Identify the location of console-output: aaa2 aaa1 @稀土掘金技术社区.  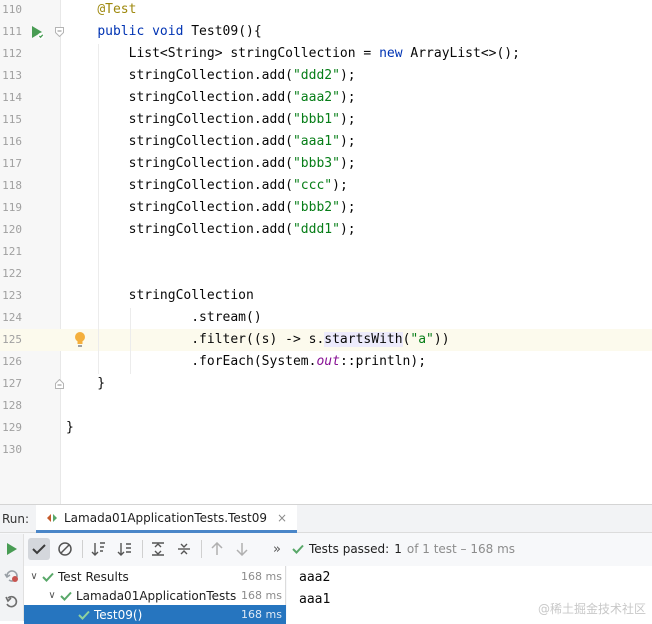
(469, 593).